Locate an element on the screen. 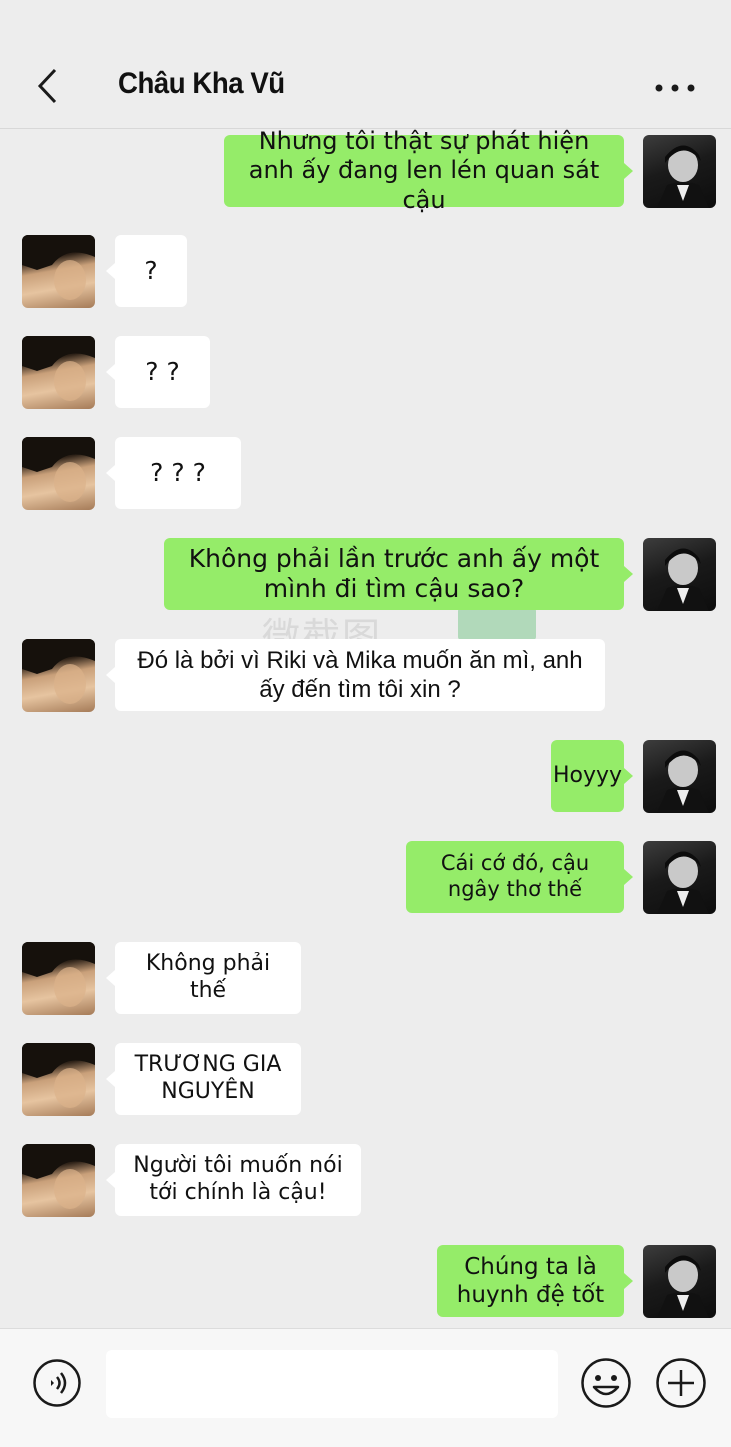  message-bubble: ? ? is located at coordinates (162, 372).